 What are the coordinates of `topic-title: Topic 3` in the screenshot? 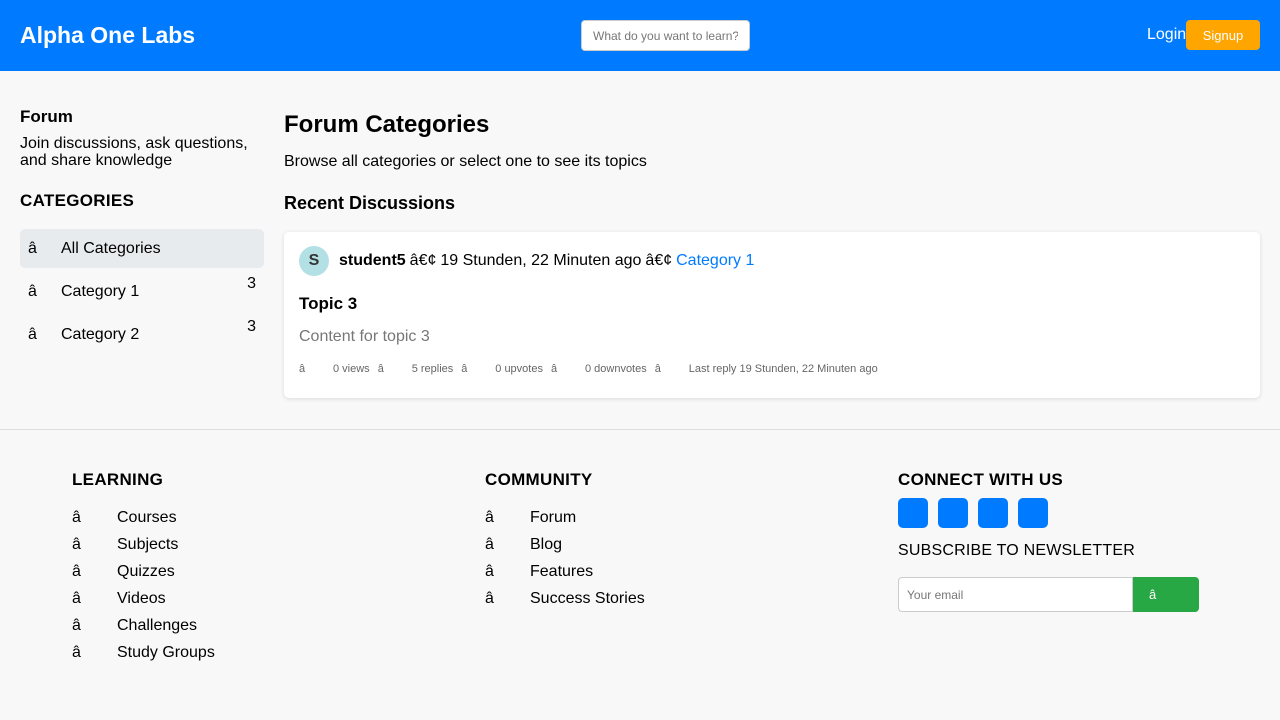 It's located at (772, 304).